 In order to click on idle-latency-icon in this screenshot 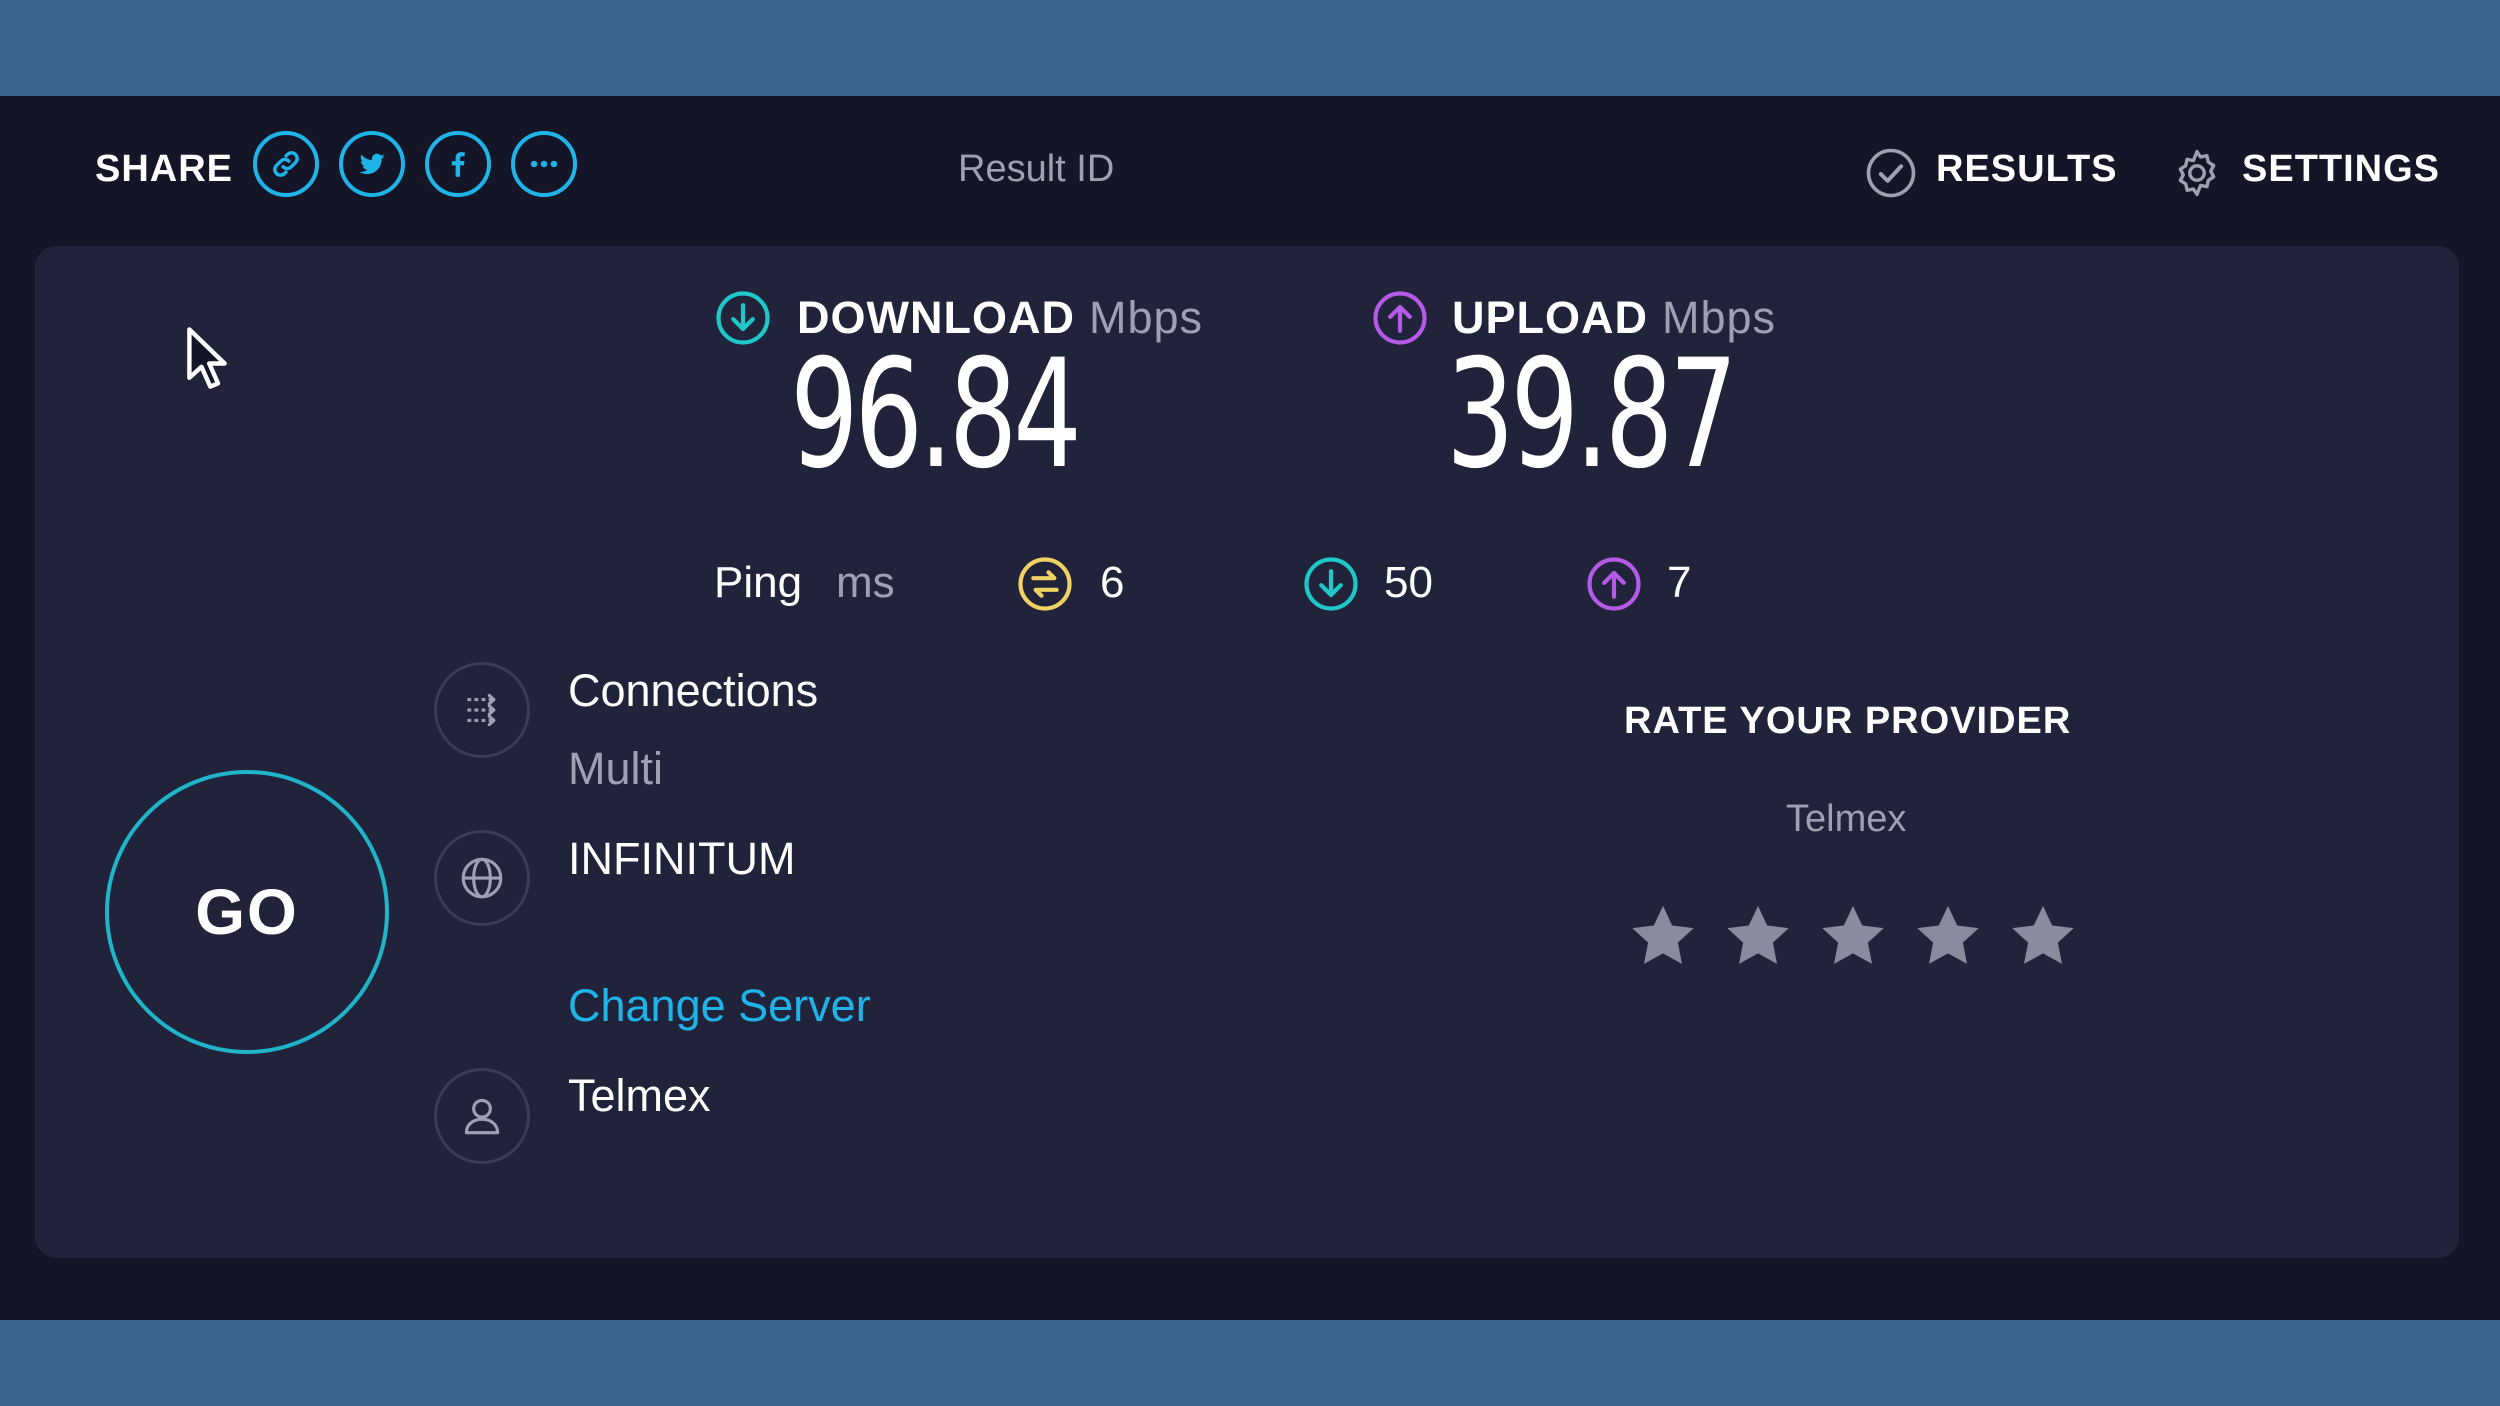, I will do `click(1045, 584)`.